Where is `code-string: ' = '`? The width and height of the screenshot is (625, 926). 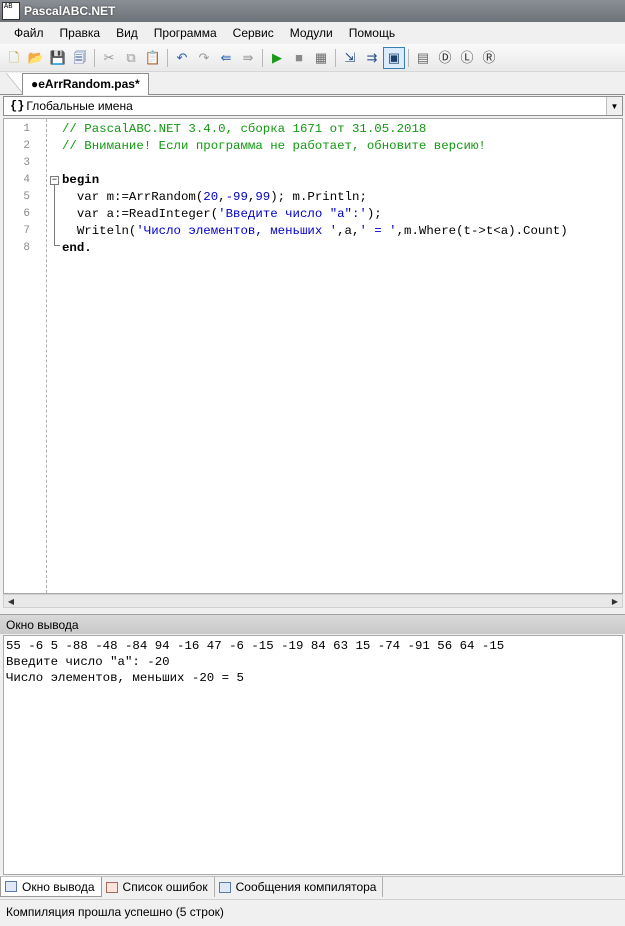 code-string: ' = ' is located at coordinates (378, 231).